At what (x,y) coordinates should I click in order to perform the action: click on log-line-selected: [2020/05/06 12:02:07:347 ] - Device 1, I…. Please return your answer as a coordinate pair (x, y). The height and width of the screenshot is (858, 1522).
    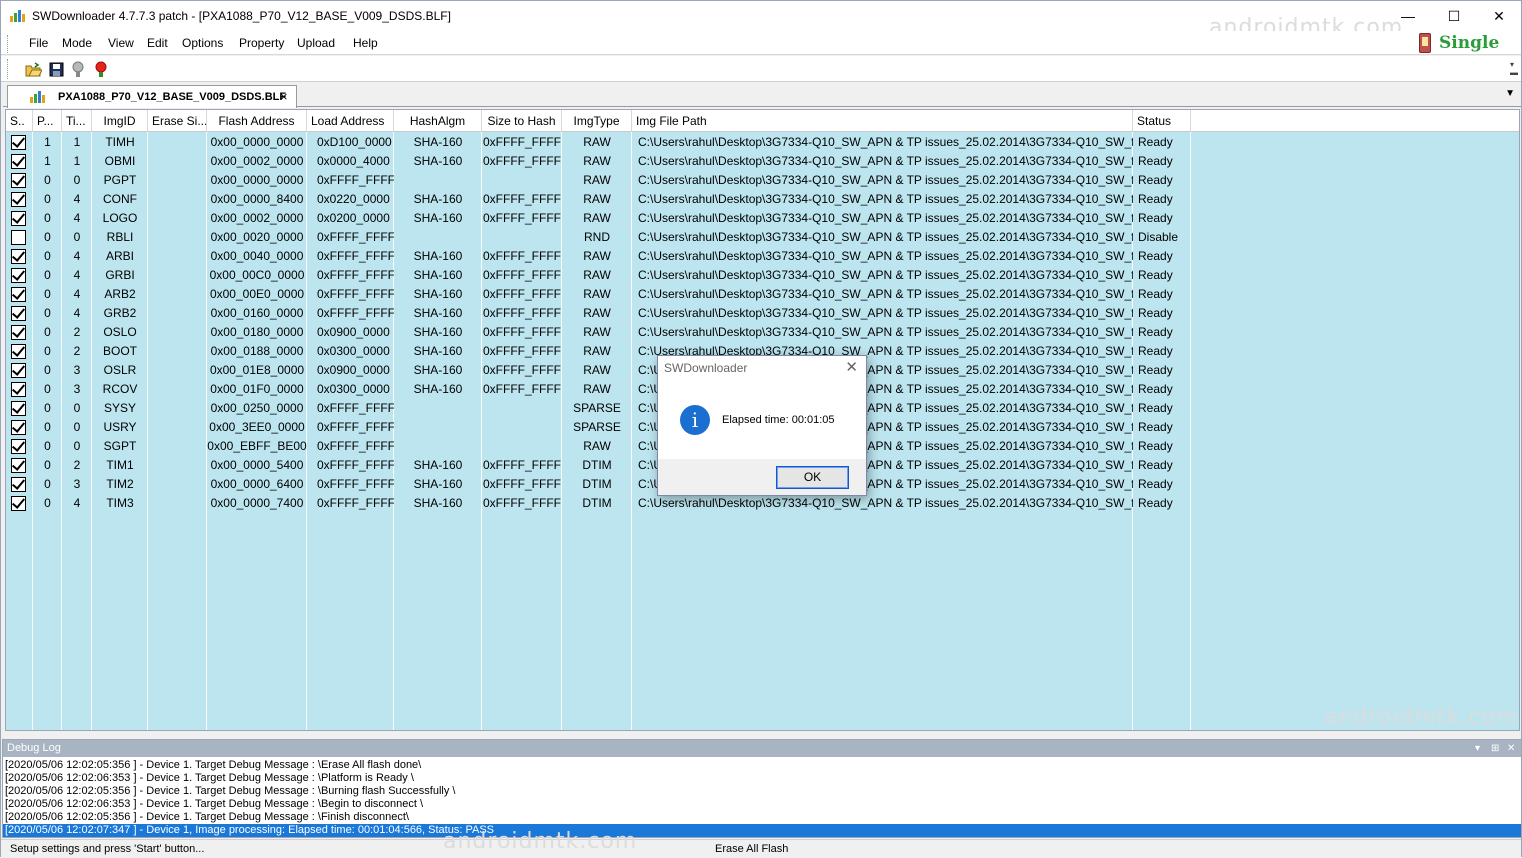
    Looking at the image, I should click on (762, 830).